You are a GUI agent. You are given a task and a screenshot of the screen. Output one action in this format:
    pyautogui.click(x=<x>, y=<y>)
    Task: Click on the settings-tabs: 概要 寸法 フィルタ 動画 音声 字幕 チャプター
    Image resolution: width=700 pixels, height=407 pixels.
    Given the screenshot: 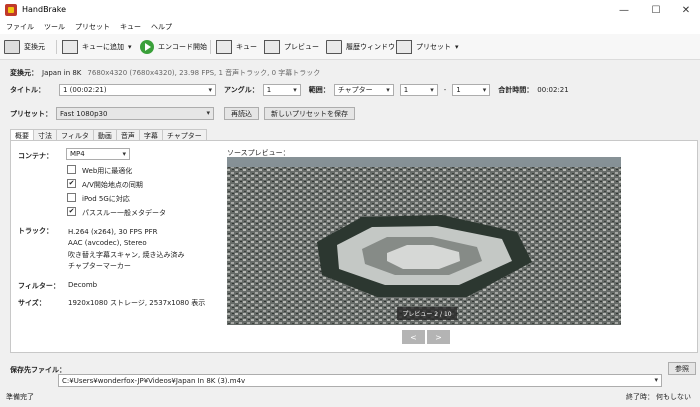 What is the action you would take?
    pyautogui.click(x=108, y=134)
    